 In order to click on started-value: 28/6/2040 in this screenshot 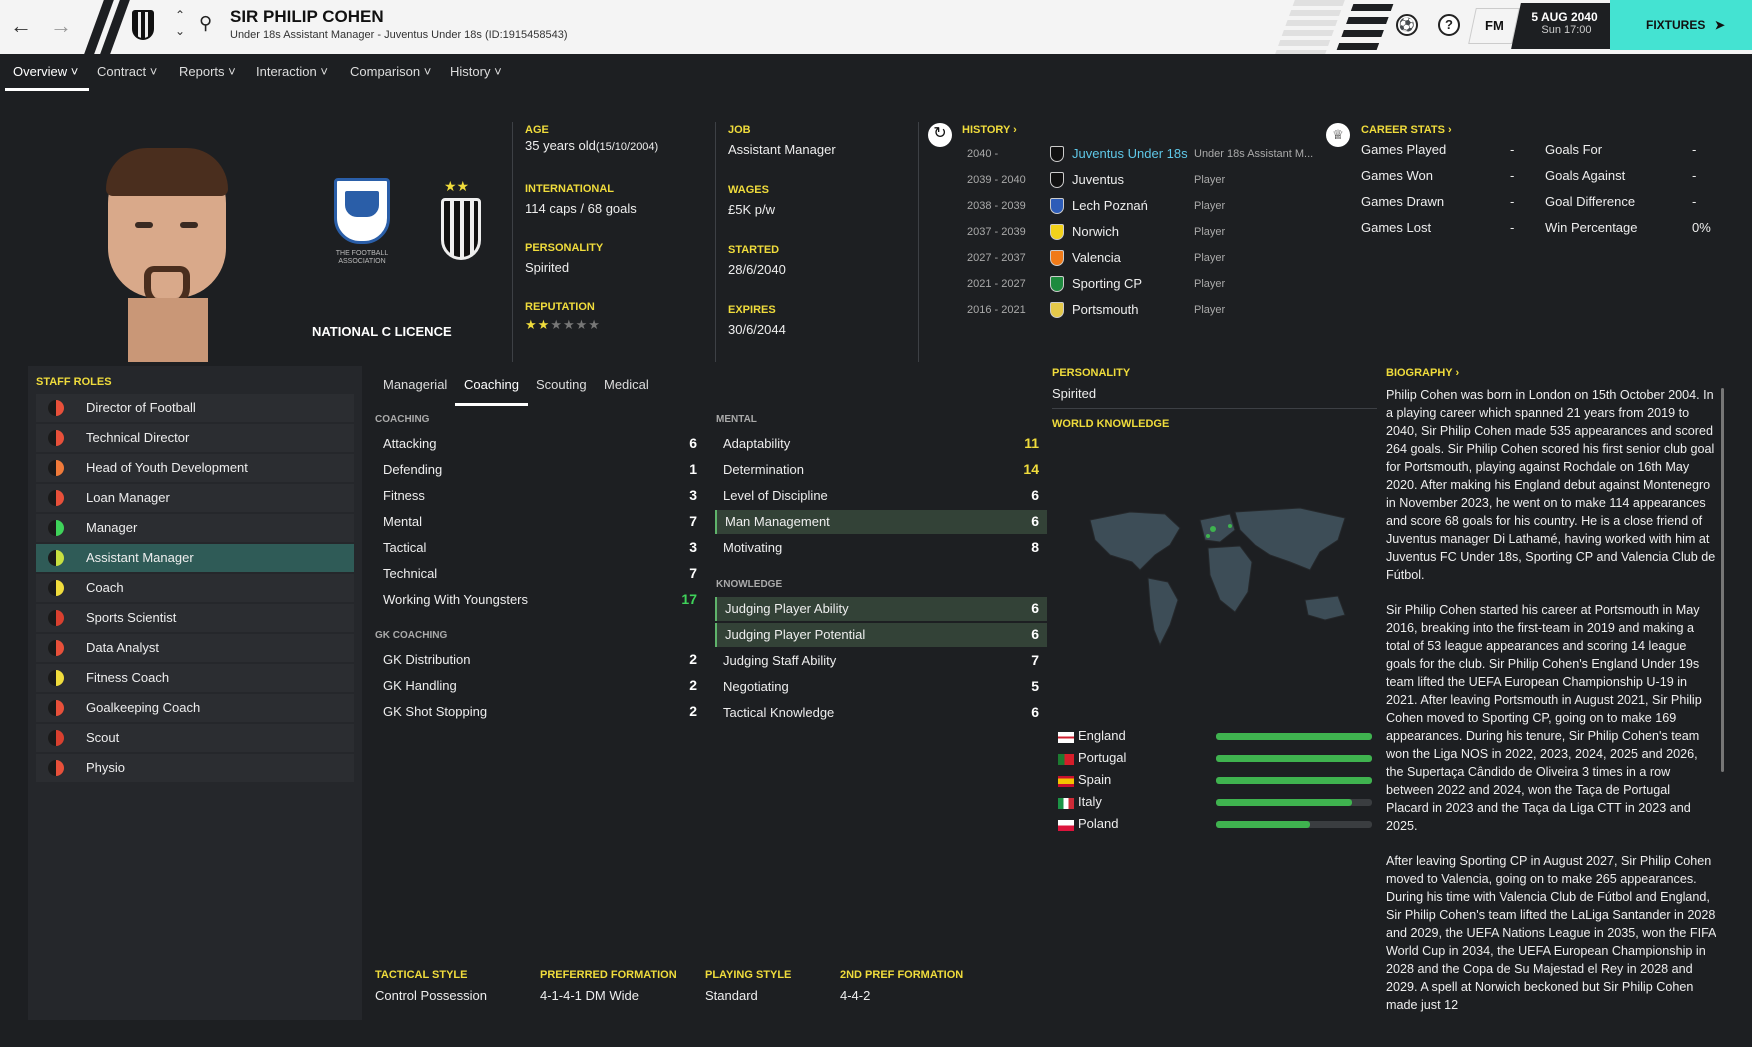, I will do `click(757, 269)`.